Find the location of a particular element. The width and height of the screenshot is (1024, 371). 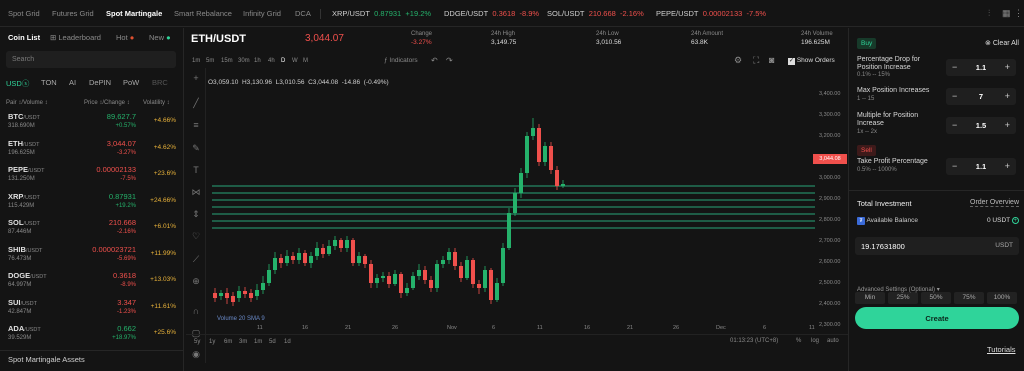

emoji-icon: ♡ is located at coordinates (196, 237).